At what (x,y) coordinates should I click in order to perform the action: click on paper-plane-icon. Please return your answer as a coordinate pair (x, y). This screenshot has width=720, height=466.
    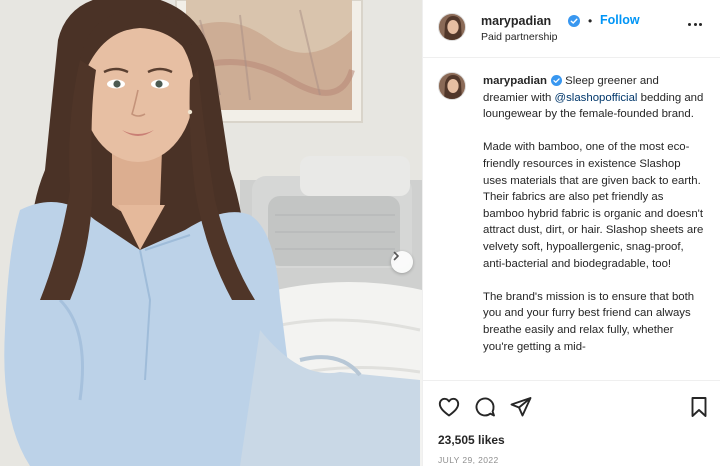
    Looking at the image, I should click on (521, 407).